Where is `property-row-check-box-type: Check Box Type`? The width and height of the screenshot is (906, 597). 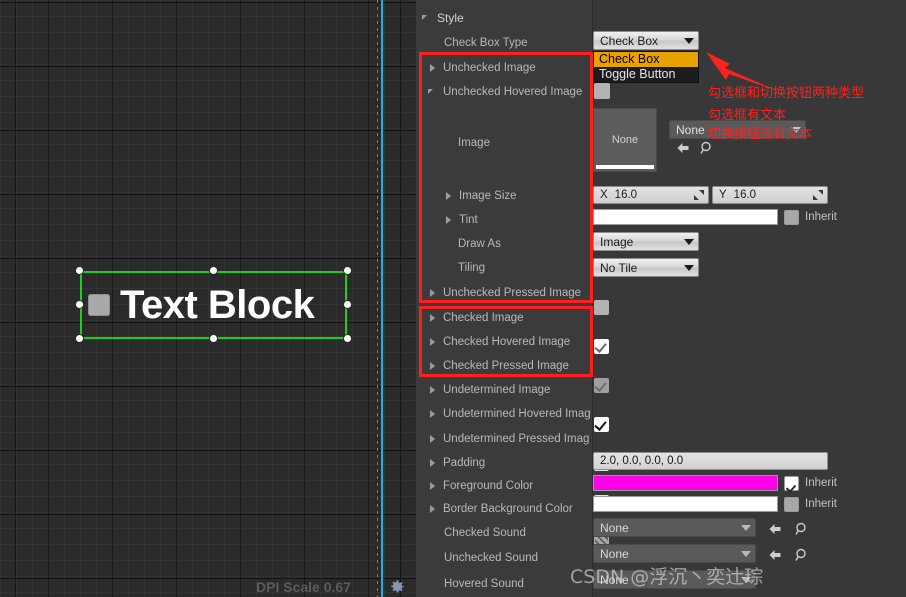
property-row-check-box-type: Check Box Type is located at coordinates (504, 43).